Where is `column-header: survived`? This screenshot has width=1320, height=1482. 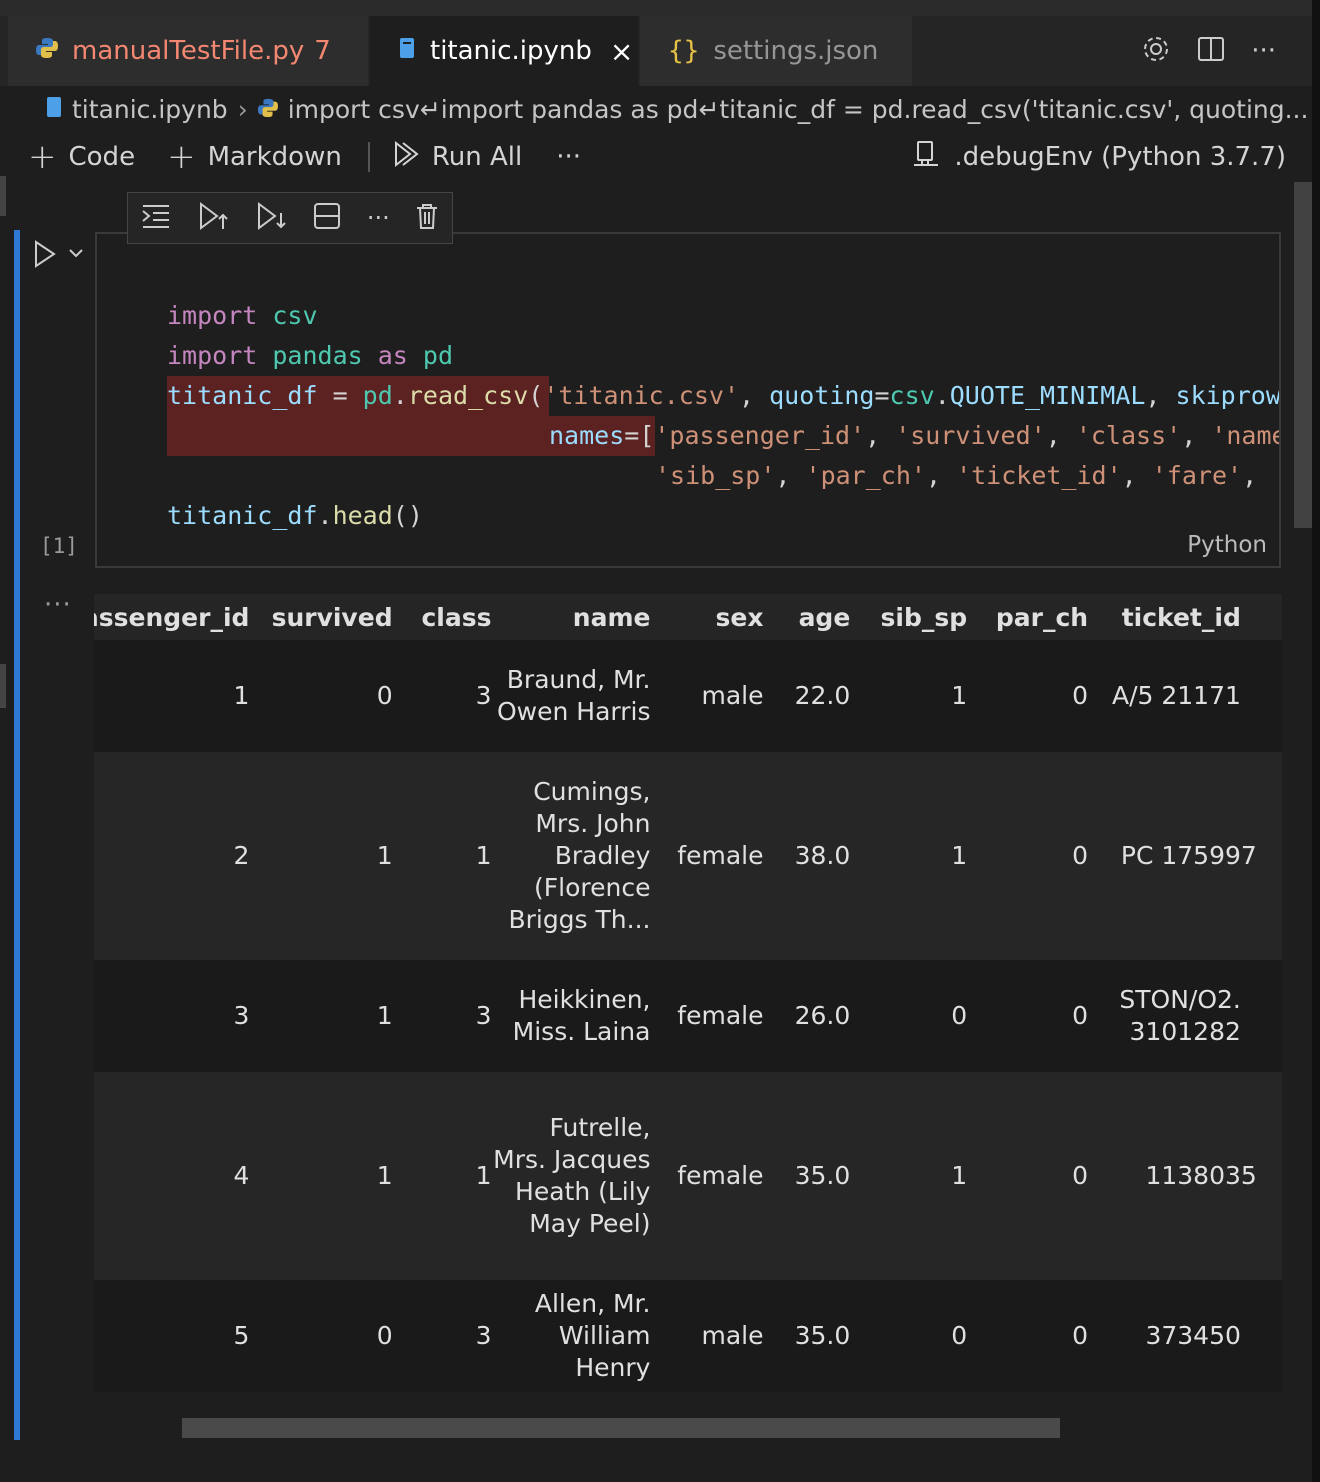
column-header: survived is located at coordinates (321, 617).